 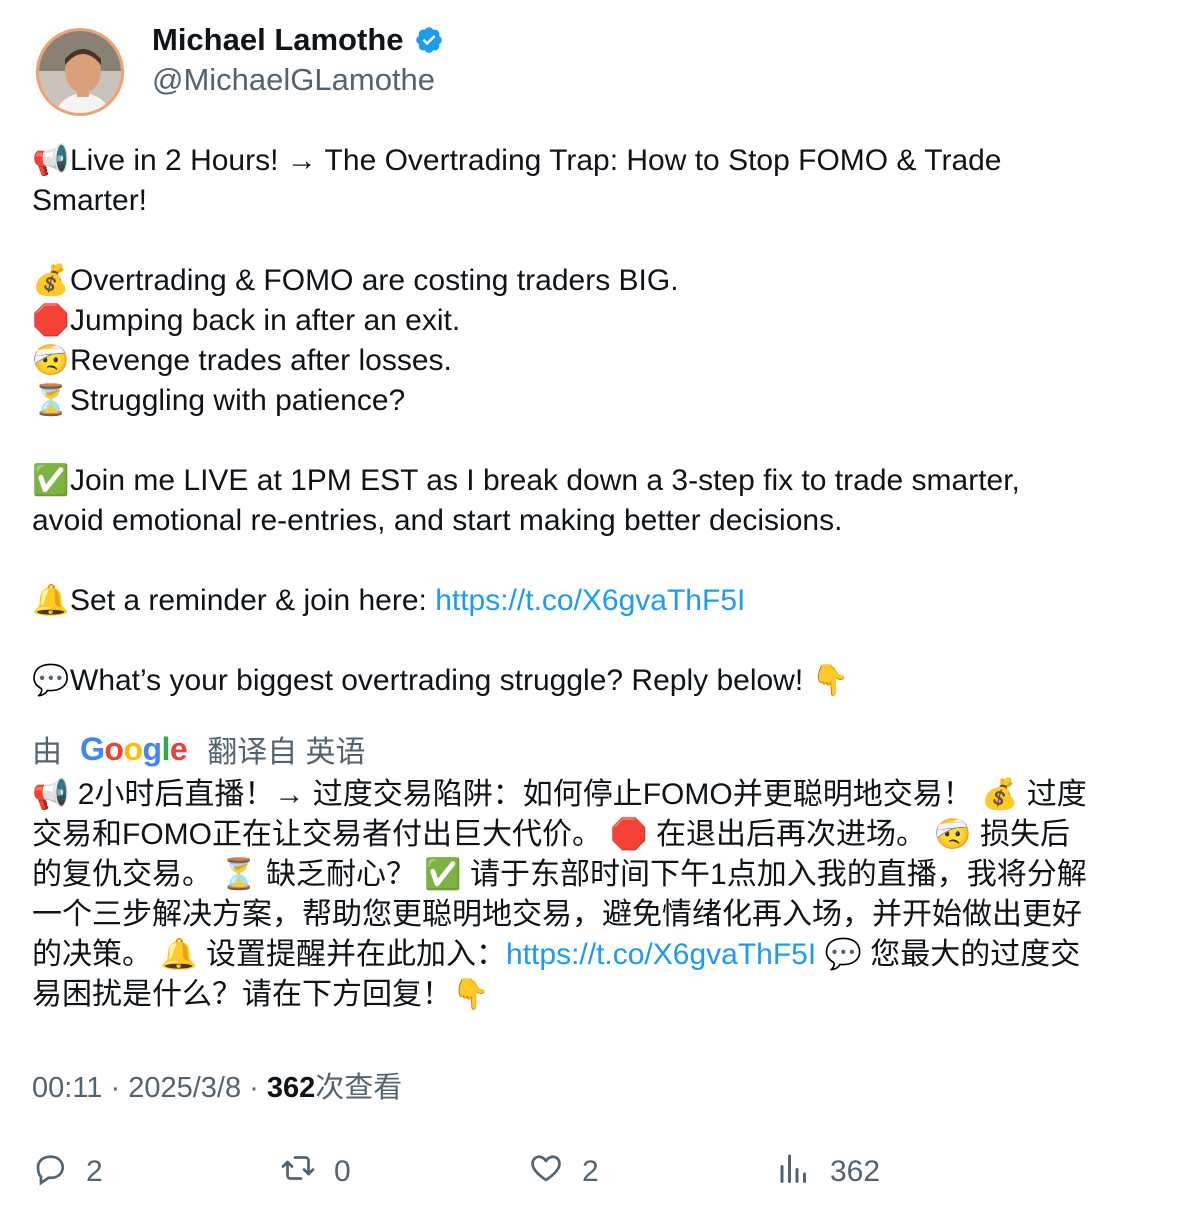 What do you see at coordinates (298, 1172) in the screenshot?
I see `retweet-icon` at bounding box center [298, 1172].